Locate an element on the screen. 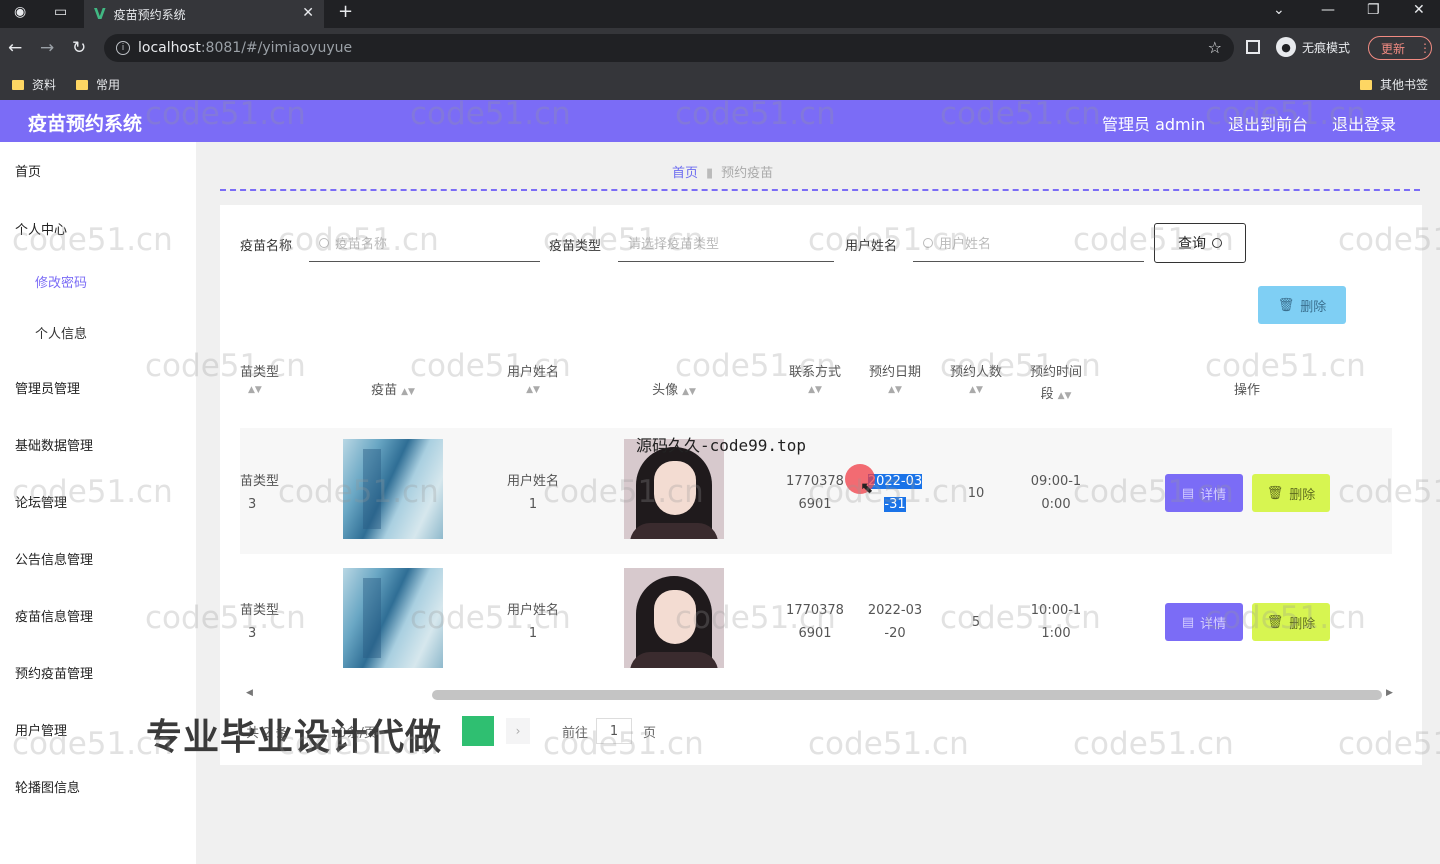 The height and width of the screenshot is (864, 1440). col-header-count: 预约人数 ▲▼ is located at coordinates (976, 379).